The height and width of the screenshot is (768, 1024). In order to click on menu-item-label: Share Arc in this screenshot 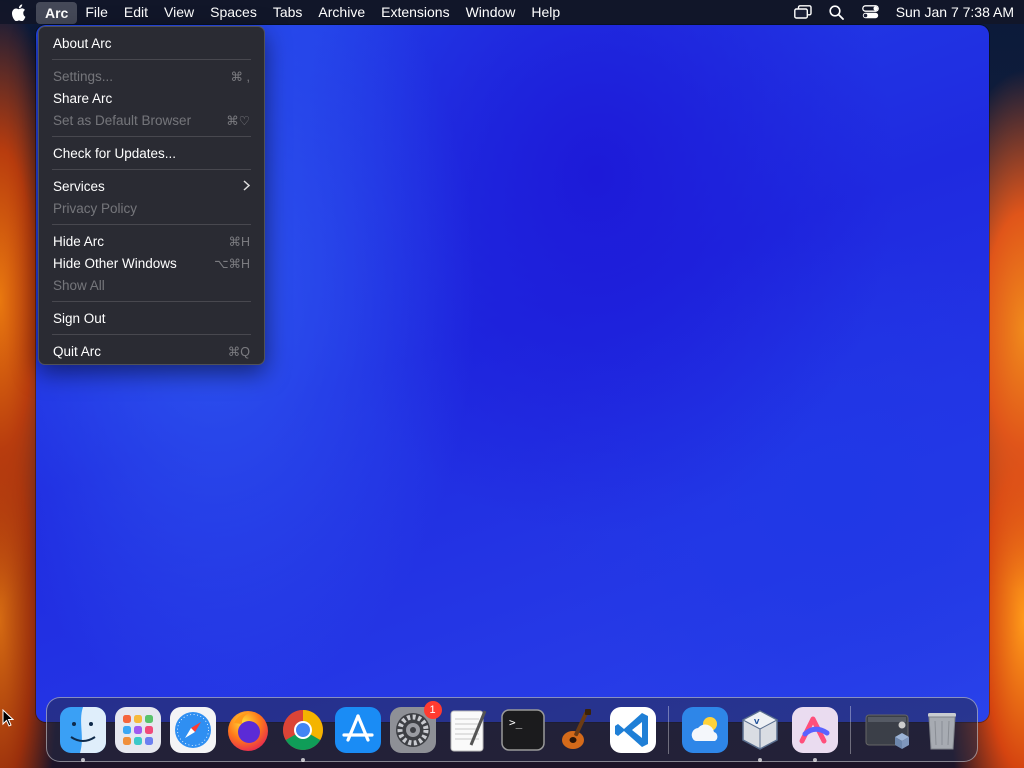, I will do `click(83, 98)`.